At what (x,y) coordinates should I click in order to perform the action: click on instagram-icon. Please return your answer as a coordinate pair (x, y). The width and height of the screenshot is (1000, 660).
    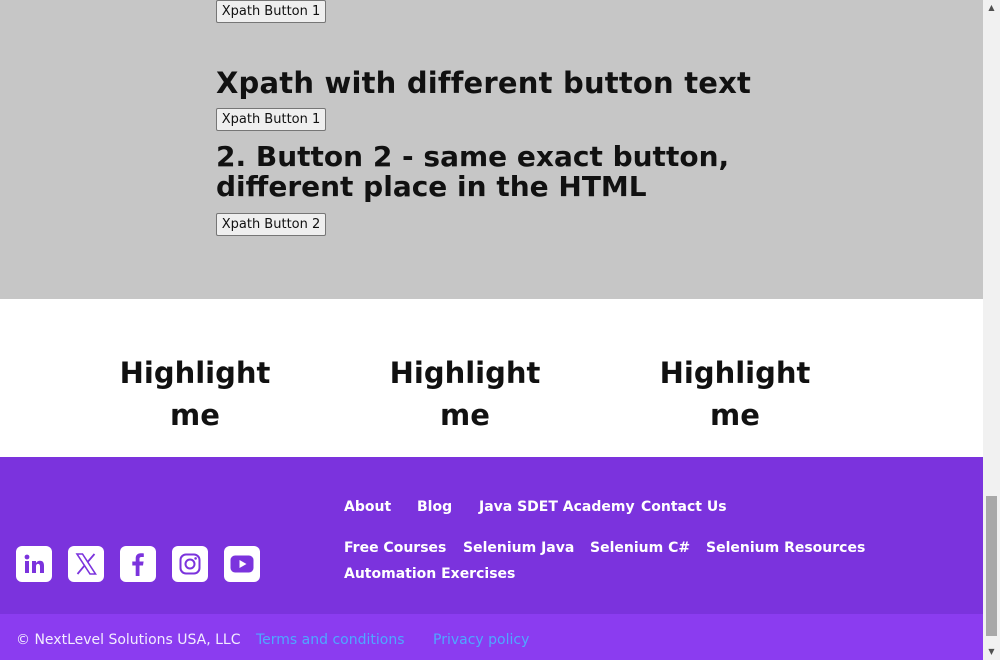
    Looking at the image, I should click on (190, 564).